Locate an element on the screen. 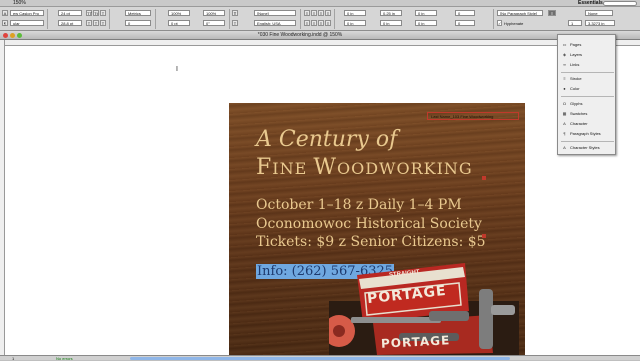 This screenshot has width=640, height=361. align-towards-spine-icon: ≡ is located at coordinates (328, 13).